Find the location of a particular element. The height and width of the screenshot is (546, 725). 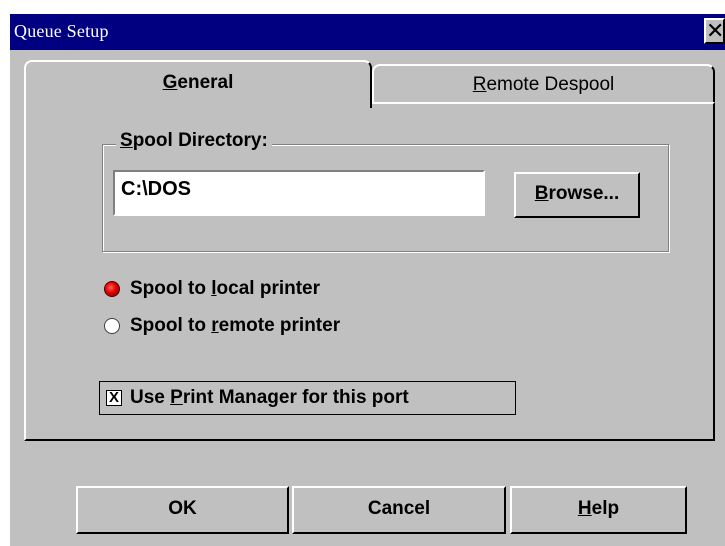

radio-selected-icon is located at coordinates (112, 289).